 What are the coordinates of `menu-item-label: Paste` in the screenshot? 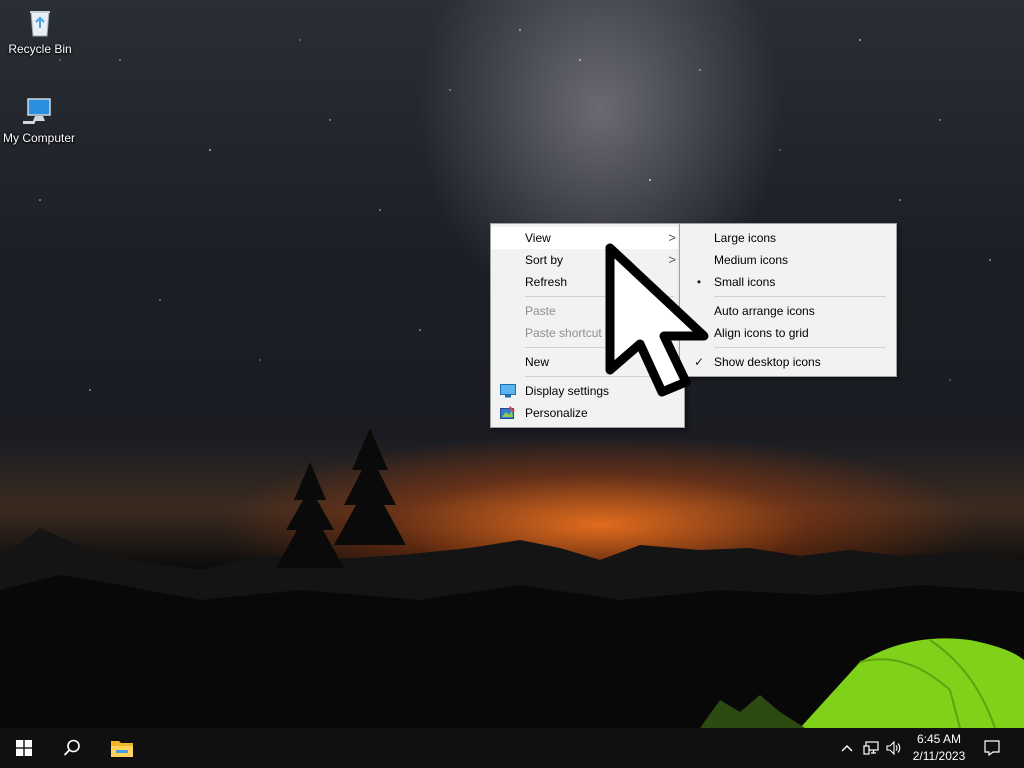 It's located at (540, 311).